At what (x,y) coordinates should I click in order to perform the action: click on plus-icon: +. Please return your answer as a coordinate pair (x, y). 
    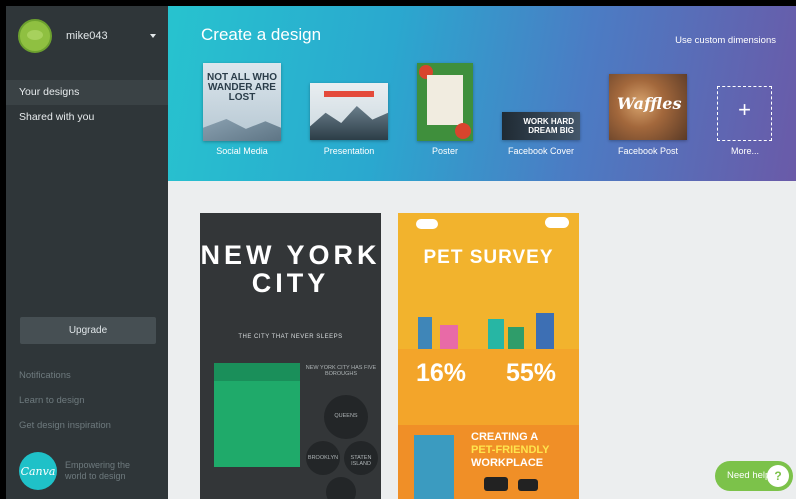
    Looking at the image, I should click on (744, 109).